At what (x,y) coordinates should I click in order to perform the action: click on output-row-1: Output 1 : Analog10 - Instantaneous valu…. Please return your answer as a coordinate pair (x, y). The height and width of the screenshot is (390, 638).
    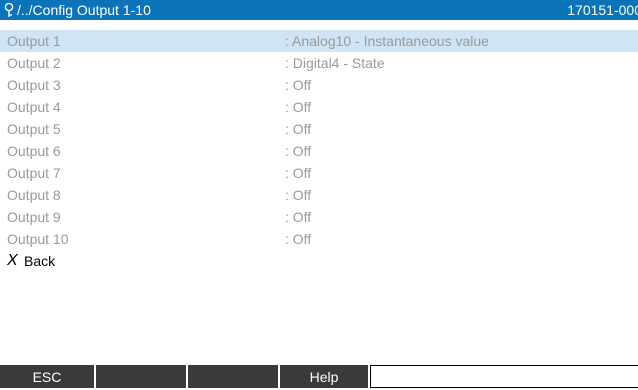
    Looking at the image, I should click on (319, 41).